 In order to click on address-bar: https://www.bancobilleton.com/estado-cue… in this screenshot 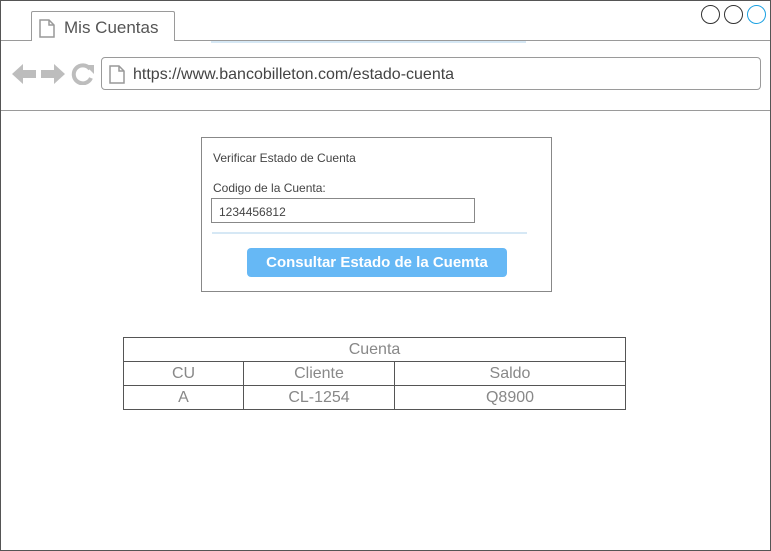, I will do `click(431, 73)`.